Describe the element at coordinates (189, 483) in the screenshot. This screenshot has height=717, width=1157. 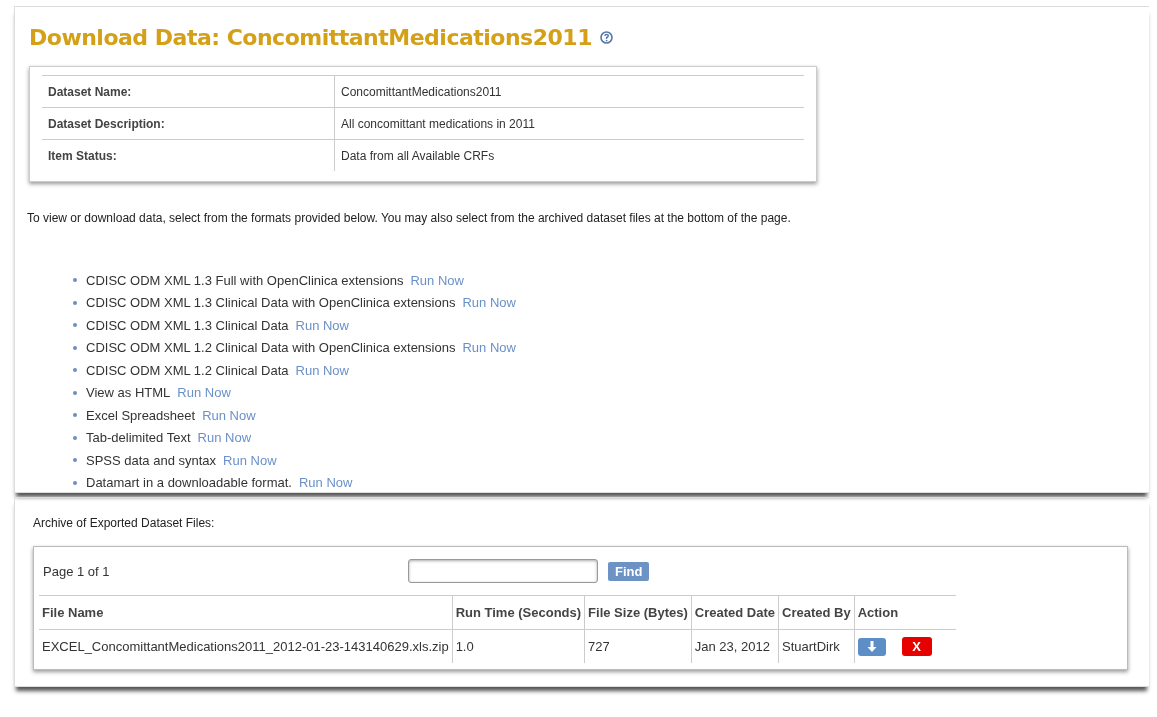
I see `format-name: Datamart in a downloadable format.` at that location.